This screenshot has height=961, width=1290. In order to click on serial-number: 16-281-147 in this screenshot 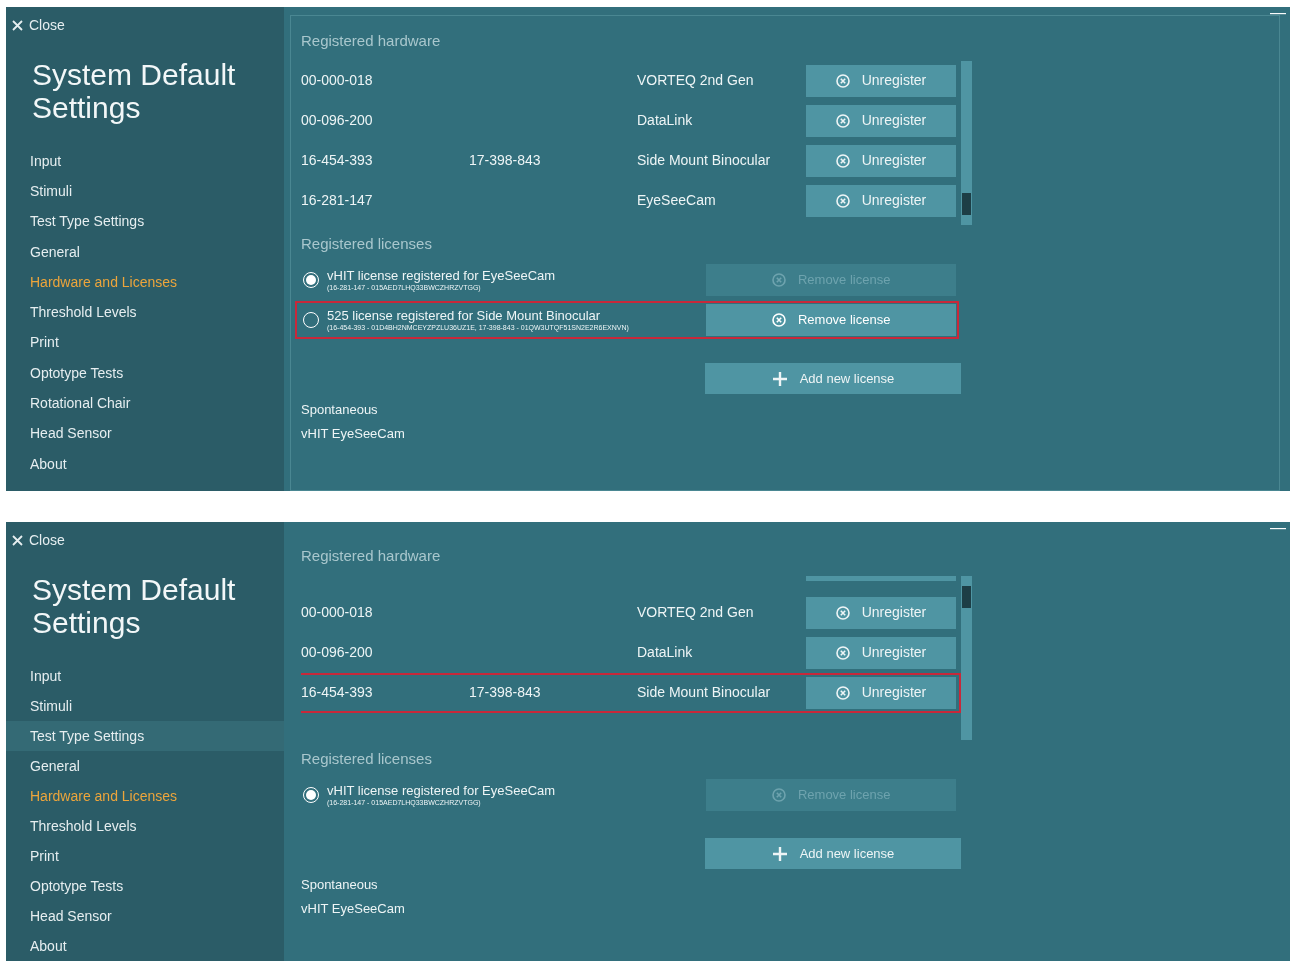, I will do `click(337, 200)`.